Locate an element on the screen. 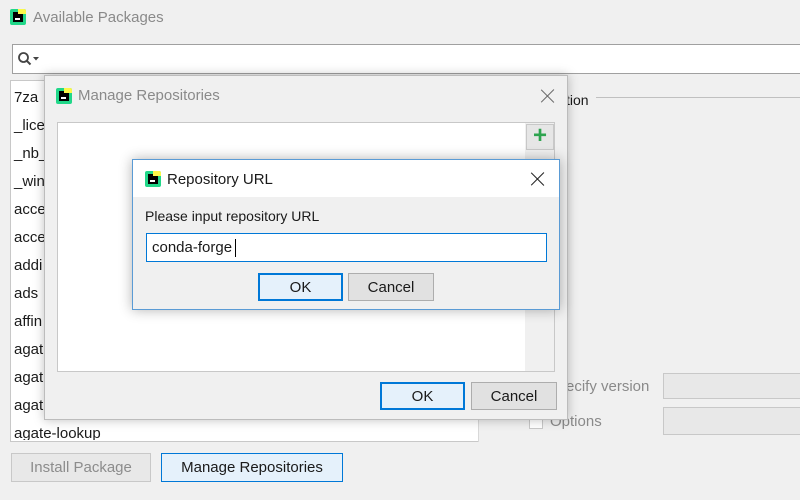 The height and width of the screenshot is (500, 800). version-select is located at coordinates (731, 386).